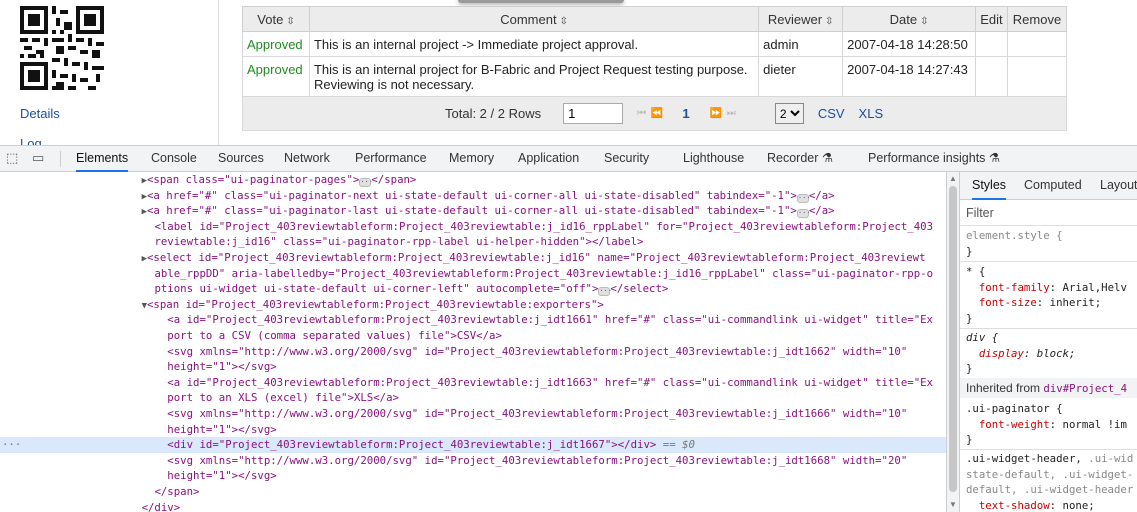 The height and width of the screenshot is (512, 1137). Describe the element at coordinates (953, 504) in the screenshot. I see `scroll-down-icon: ▼` at that location.